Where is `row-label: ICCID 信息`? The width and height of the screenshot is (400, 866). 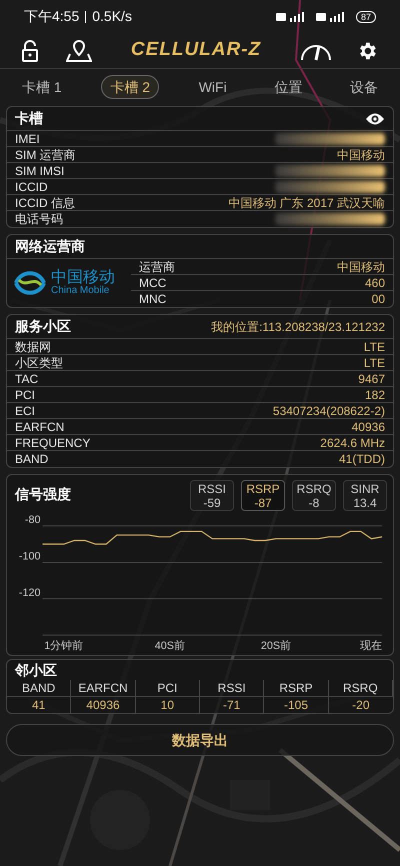
row-label: ICCID 信息 is located at coordinates (45, 202).